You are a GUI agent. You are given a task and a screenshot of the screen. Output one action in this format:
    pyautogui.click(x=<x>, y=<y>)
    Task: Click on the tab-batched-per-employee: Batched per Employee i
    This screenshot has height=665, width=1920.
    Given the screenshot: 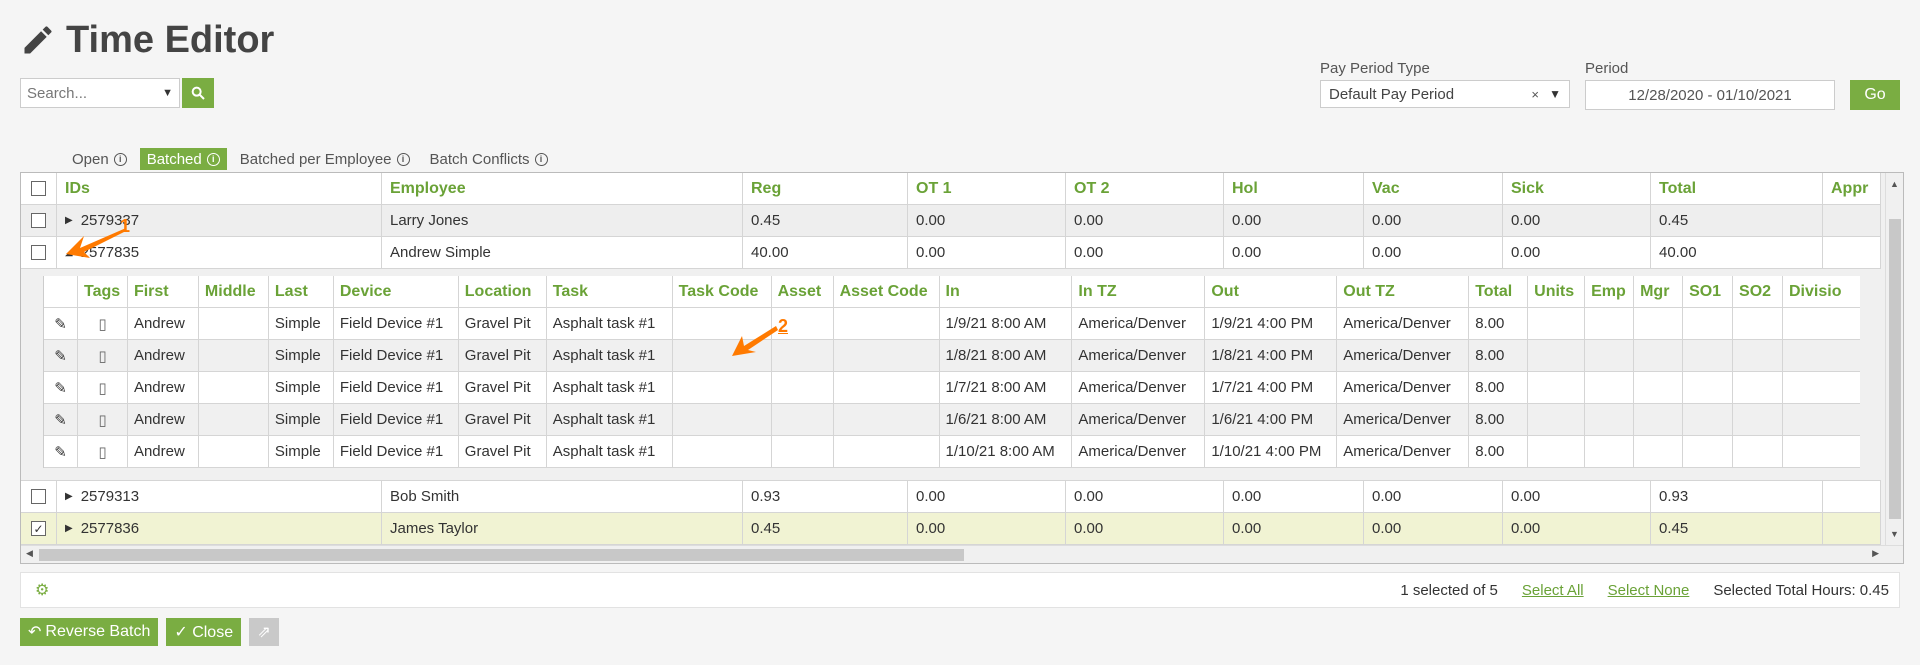 What is the action you would take?
    pyautogui.click(x=325, y=159)
    